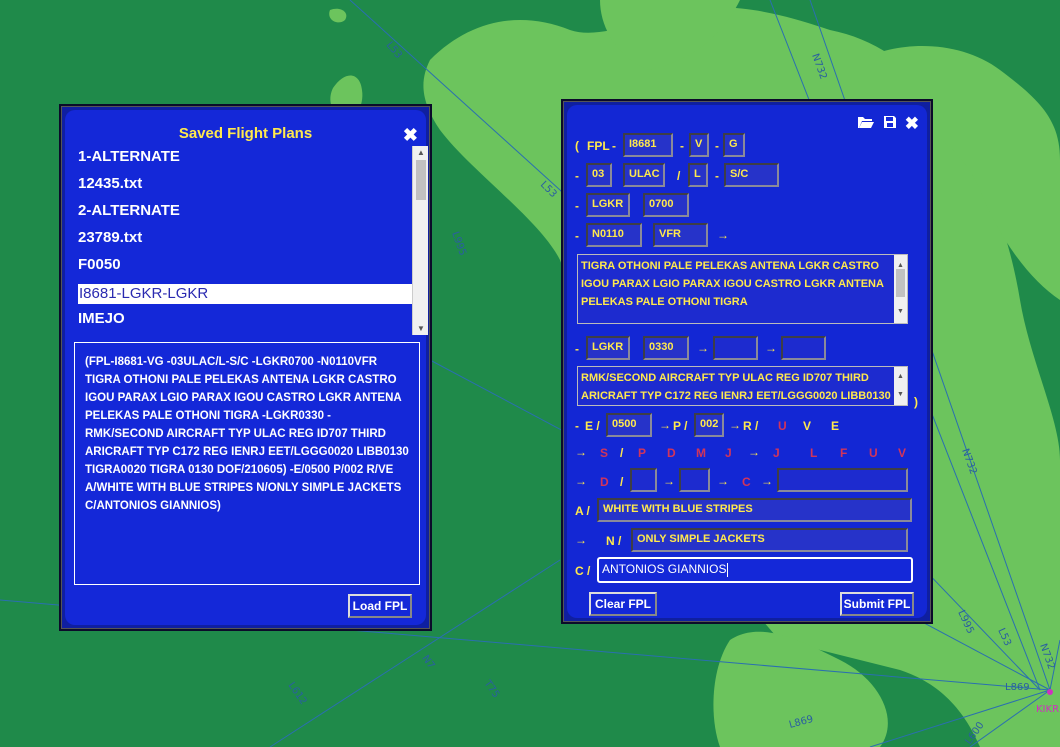 The width and height of the screenshot is (1060, 747). What do you see at coordinates (734, 145) in the screenshot?
I see `flight-type-field: G` at bounding box center [734, 145].